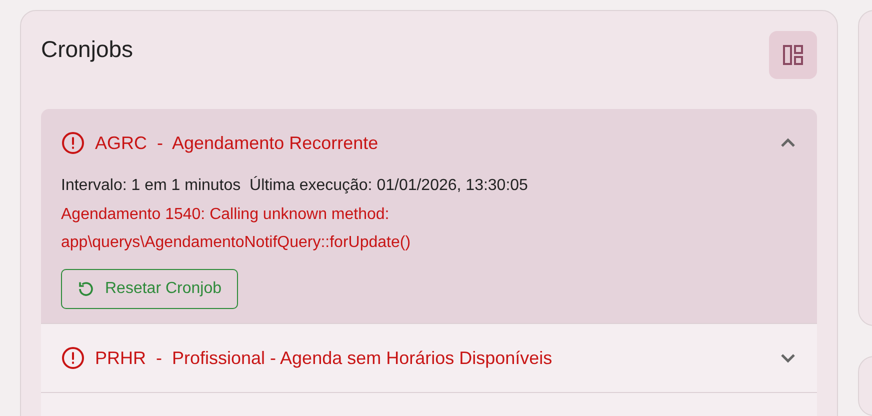 The height and width of the screenshot is (416, 872). What do you see at coordinates (87, 49) in the screenshot?
I see `panel-title: Cronjobs` at bounding box center [87, 49].